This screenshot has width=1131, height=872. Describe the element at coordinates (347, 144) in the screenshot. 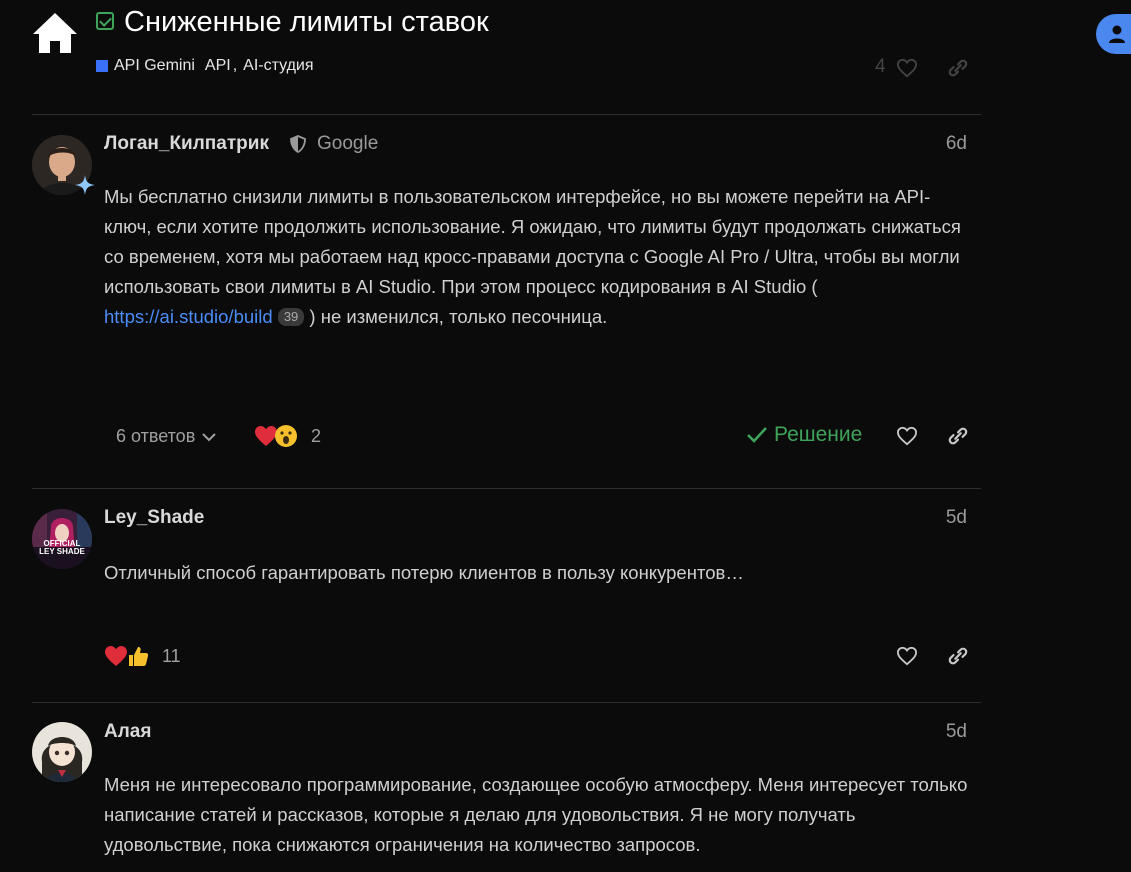

I see `user-group-badge: Google` at that location.